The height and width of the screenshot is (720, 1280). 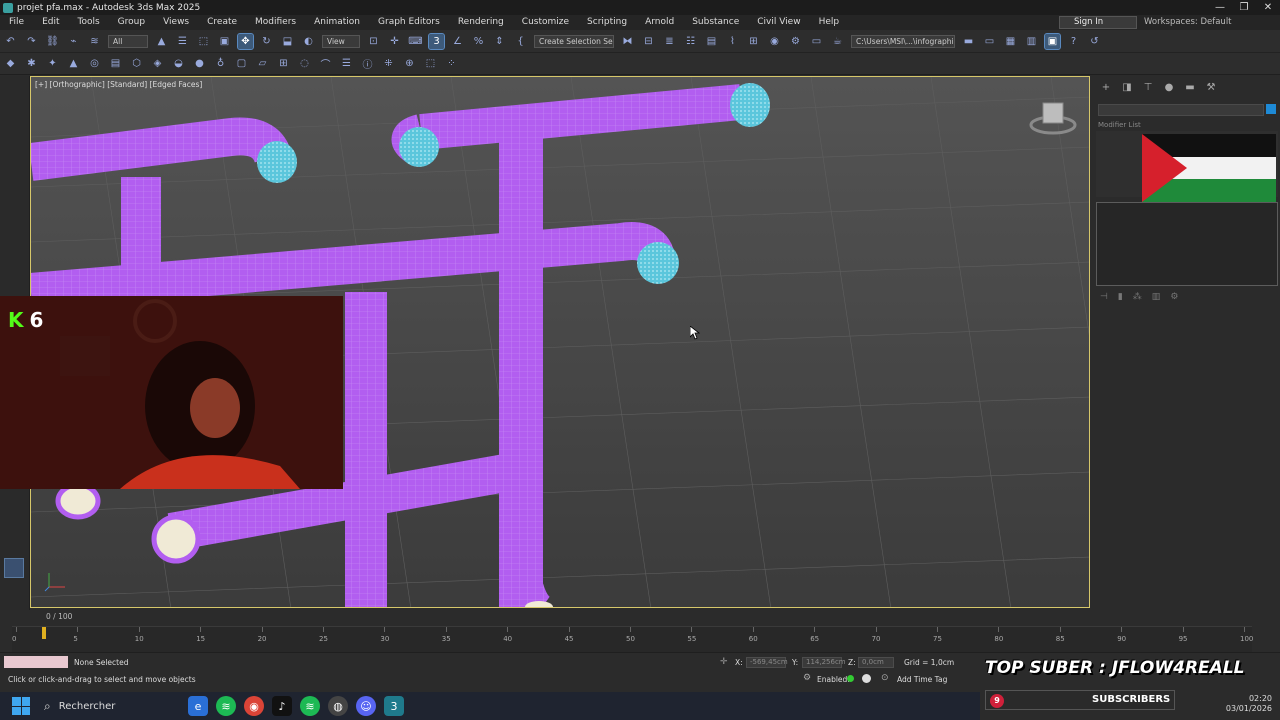 What do you see at coordinates (199, 63) in the screenshot?
I see `sphere-icon: ●` at bounding box center [199, 63].